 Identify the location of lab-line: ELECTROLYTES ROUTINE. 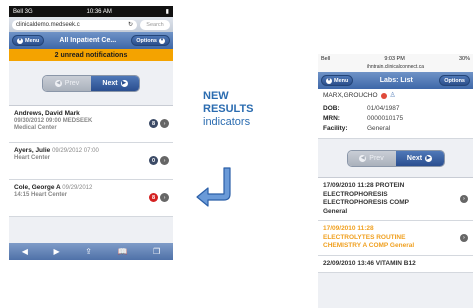
(364, 237).